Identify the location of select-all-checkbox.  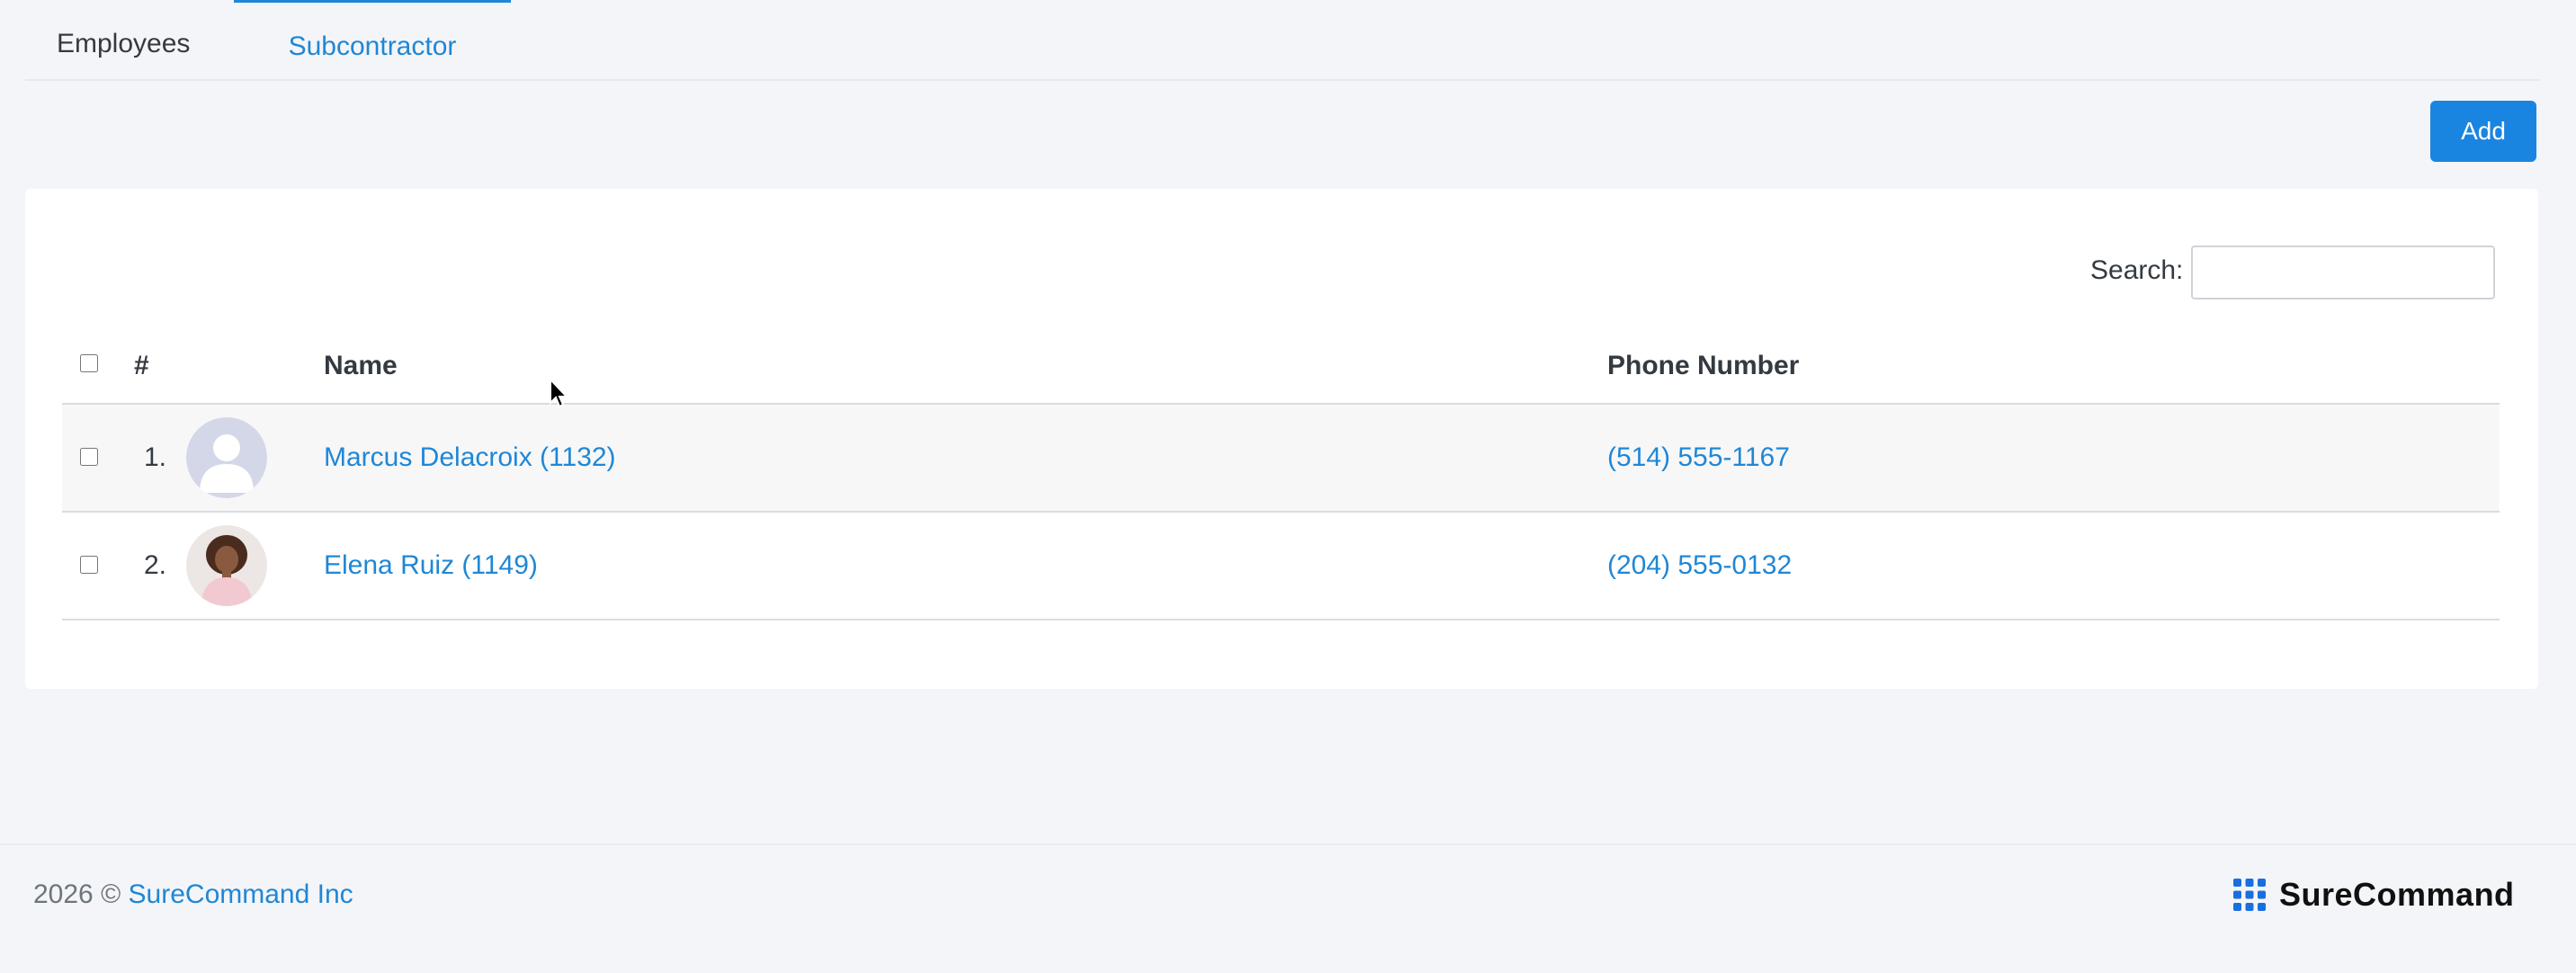
(89, 363).